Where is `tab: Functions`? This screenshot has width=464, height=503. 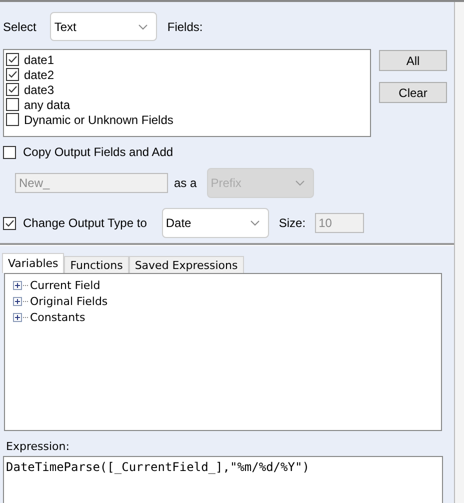 tab: Functions is located at coordinates (96, 264).